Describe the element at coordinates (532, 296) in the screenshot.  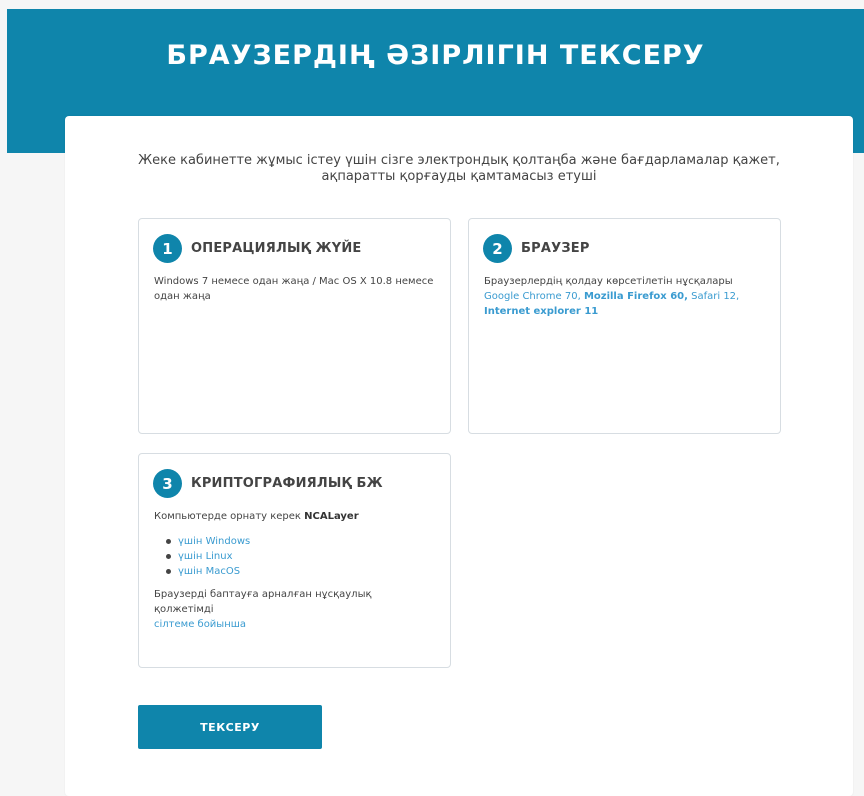
I see `browser-link-chrome: Google Chrome 70,` at that location.